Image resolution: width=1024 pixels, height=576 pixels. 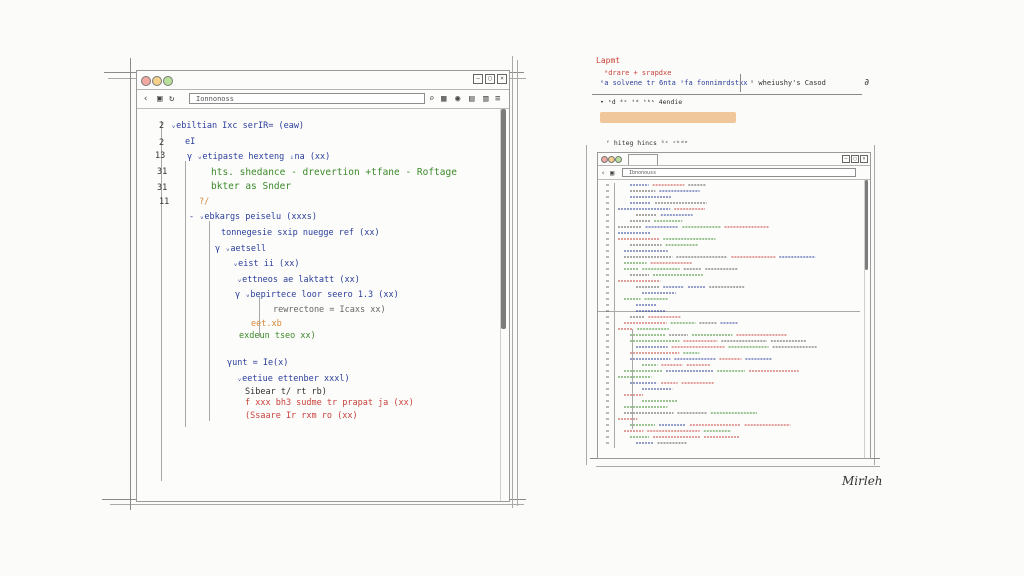 I want to click on print-icon: ▥, so click(x=485, y=99).